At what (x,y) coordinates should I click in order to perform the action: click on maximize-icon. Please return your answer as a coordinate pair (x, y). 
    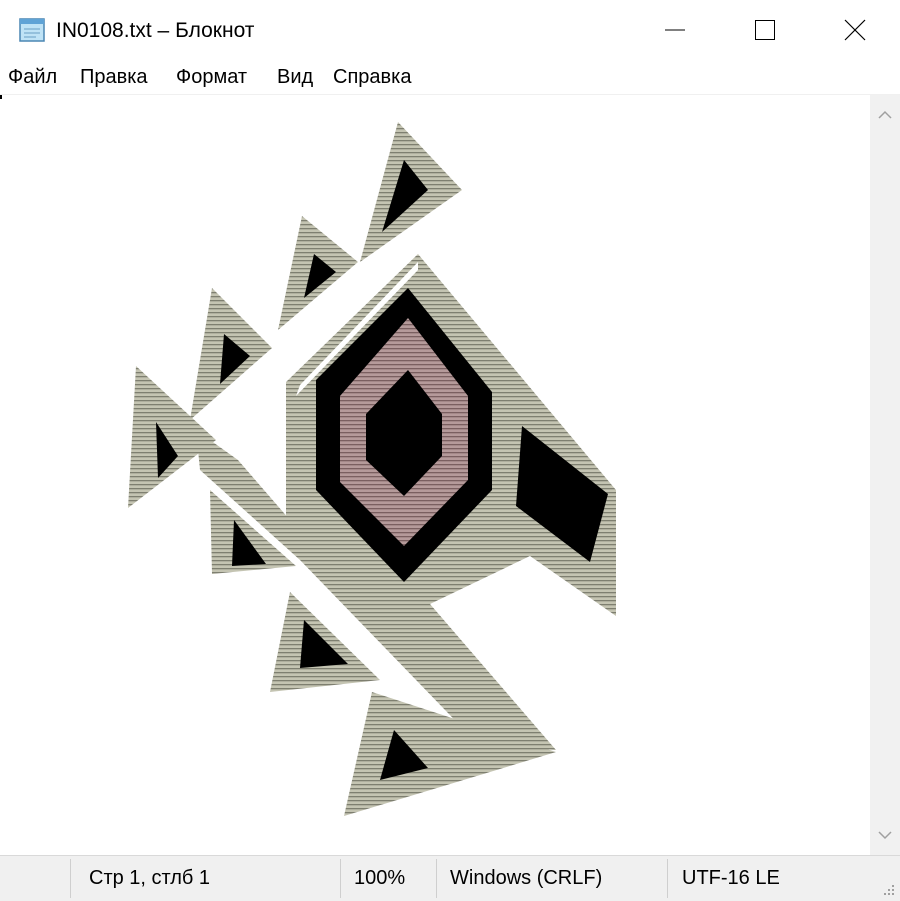
    Looking at the image, I should click on (765, 30).